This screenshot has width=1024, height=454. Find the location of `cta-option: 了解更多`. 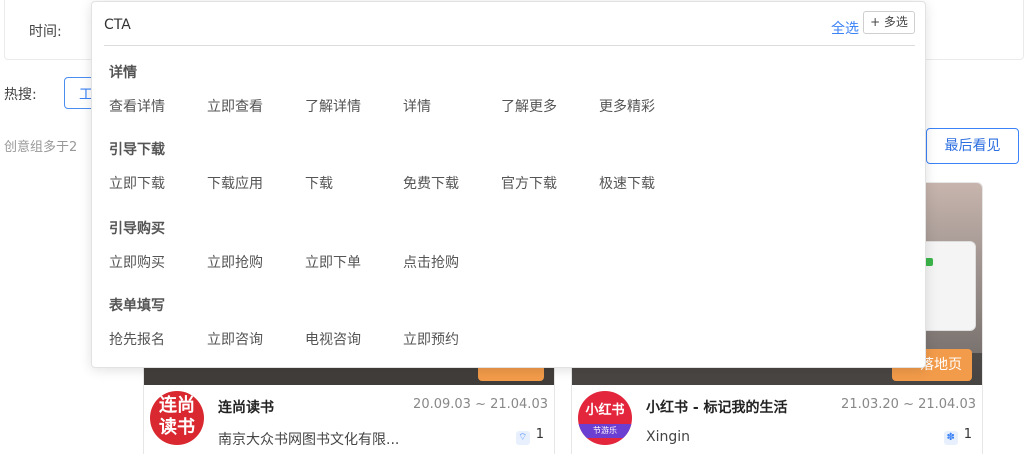

cta-option: 了解更多 is located at coordinates (529, 106).